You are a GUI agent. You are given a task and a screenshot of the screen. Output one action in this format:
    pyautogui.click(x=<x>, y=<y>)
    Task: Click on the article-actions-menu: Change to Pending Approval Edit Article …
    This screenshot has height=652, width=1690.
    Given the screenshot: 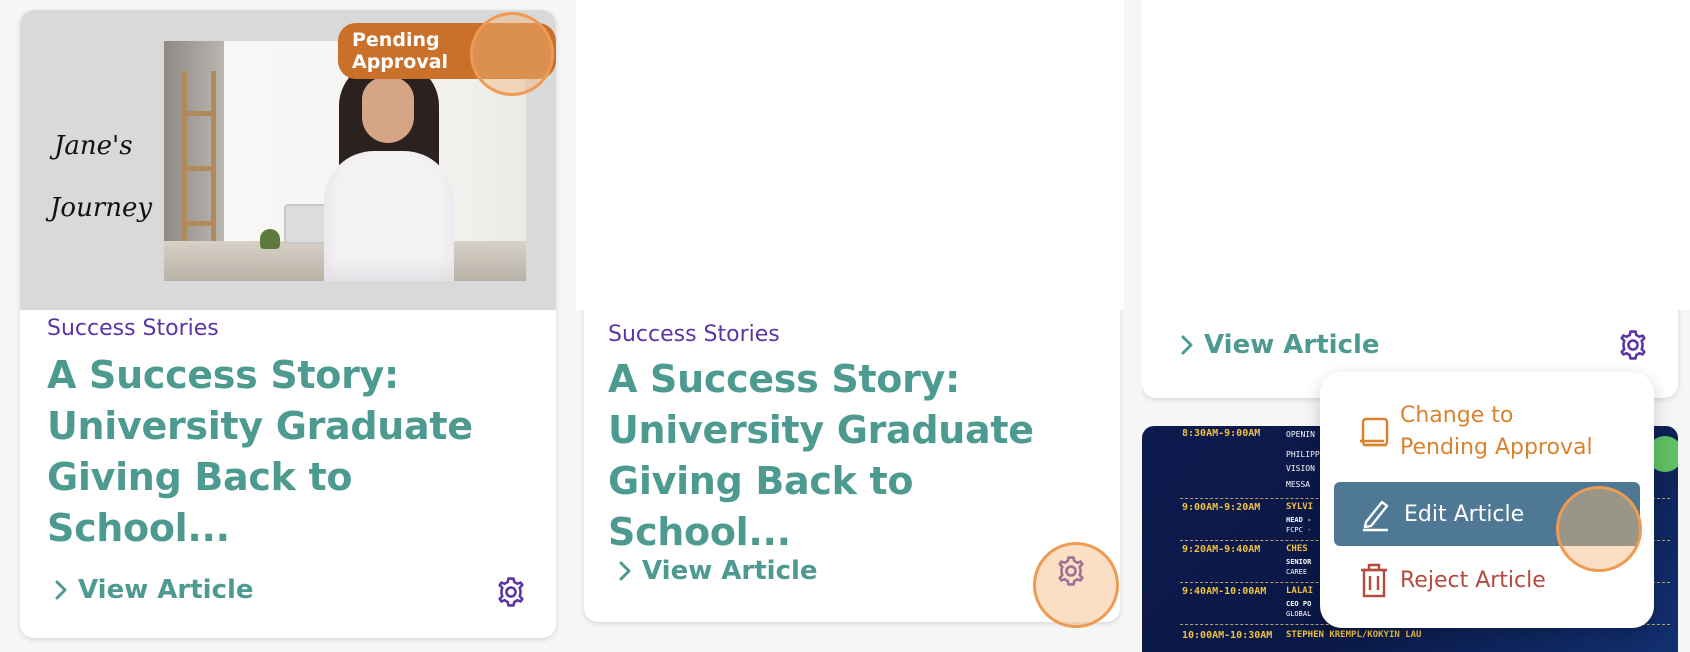 What is the action you would take?
    pyautogui.click(x=1487, y=500)
    